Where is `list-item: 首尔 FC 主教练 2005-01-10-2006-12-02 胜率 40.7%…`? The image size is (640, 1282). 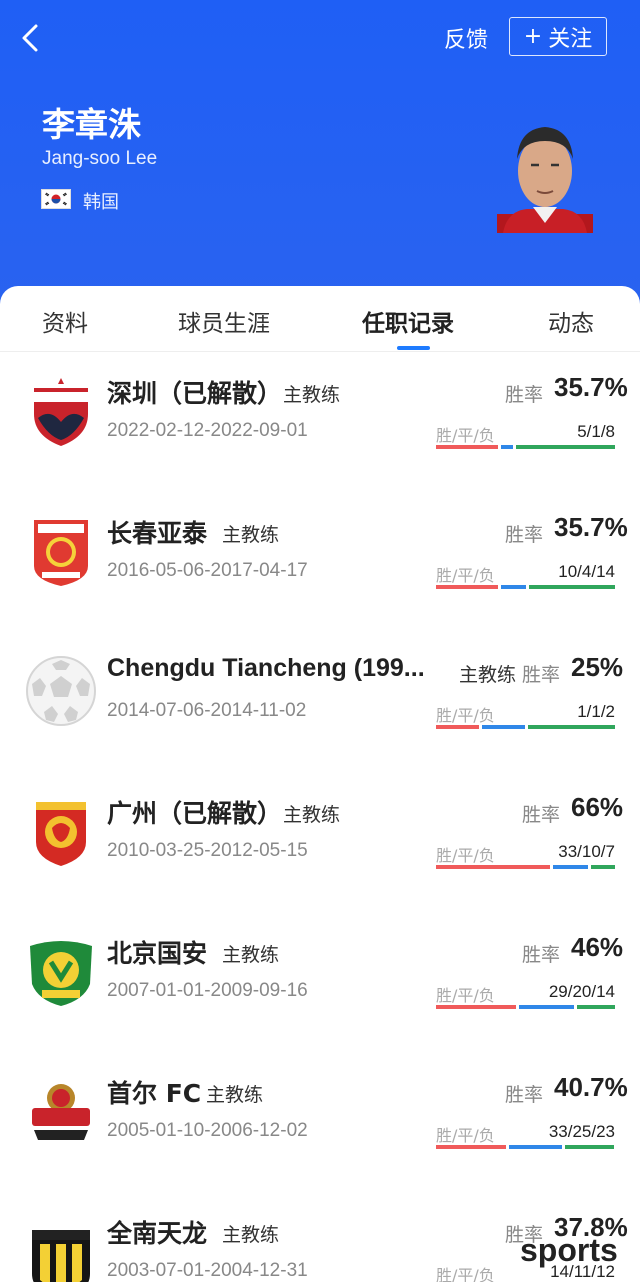
list-item: 首尔 FC 主教练 2005-01-10-2006-12-02 胜率 40.7%… is located at coordinates (320, 1122).